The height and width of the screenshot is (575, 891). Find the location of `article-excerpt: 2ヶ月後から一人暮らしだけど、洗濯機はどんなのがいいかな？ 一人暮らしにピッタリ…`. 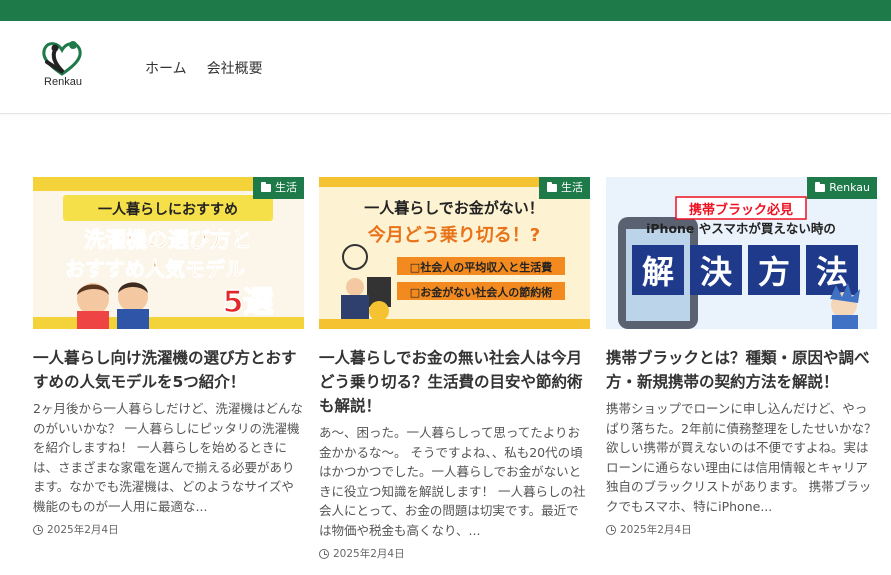

article-excerpt: 2ヶ月後から一人暮らしだけど、洗濯機はどんなのがいいかな？ 一人暮らしにピッタリ… is located at coordinates (168, 457).